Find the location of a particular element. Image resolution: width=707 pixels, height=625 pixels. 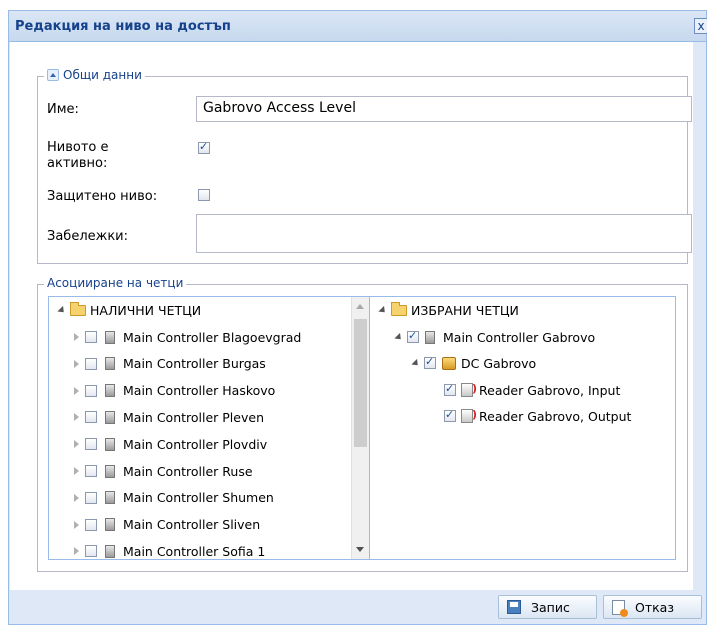

reader-output-label: Reader Gabrovo, Output is located at coordinates (555, 416).